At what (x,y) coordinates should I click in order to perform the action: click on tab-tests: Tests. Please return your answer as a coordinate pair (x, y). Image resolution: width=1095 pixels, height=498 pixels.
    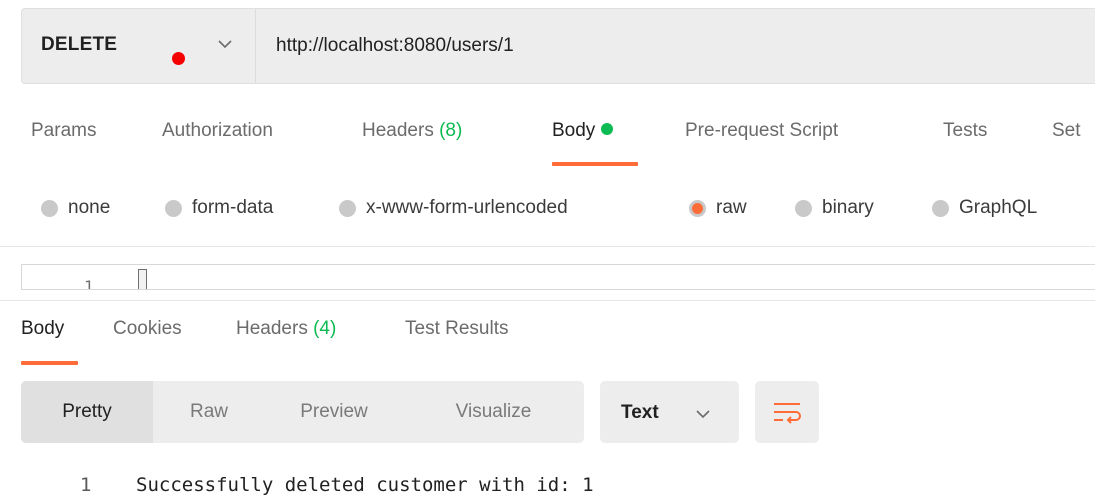
    Looking at the image, I should click on (965, 131).